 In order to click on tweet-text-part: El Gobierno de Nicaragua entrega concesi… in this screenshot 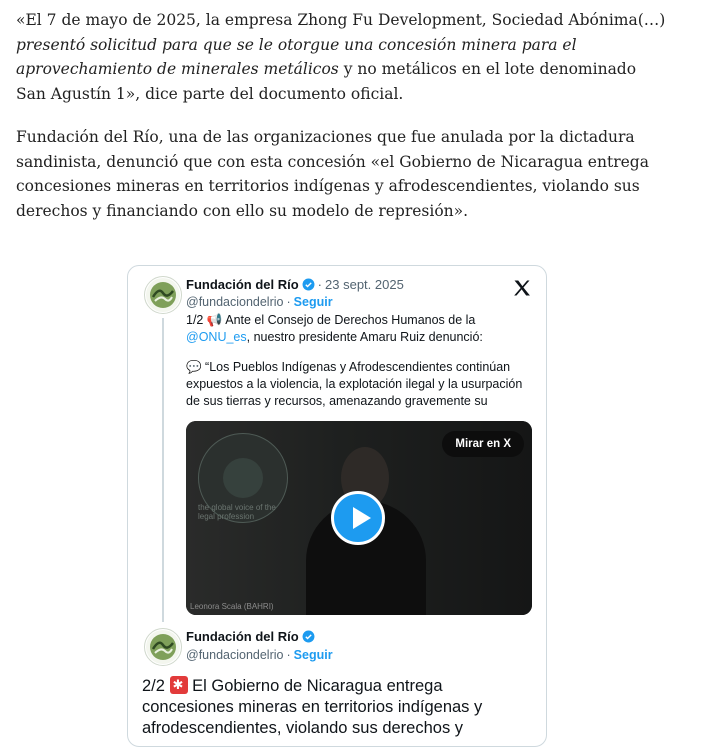, I will do `click(312, 707)`.